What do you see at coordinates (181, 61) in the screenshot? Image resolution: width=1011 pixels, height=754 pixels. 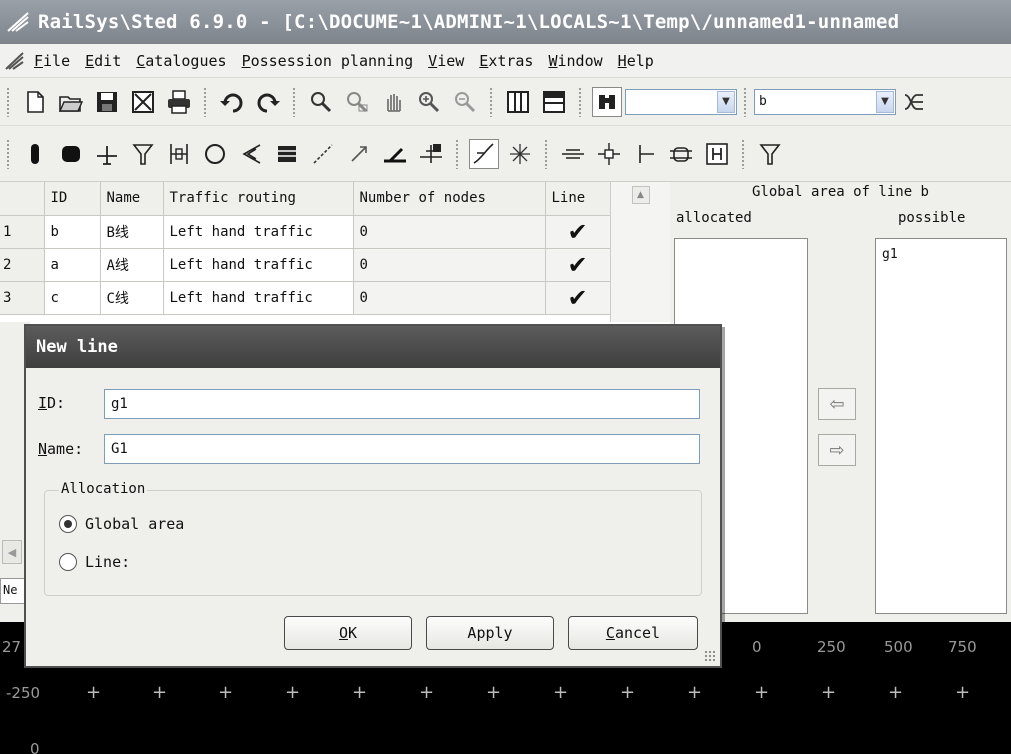 I see `menu-catalogues: Catalogues` at bounding box center [181, 61].